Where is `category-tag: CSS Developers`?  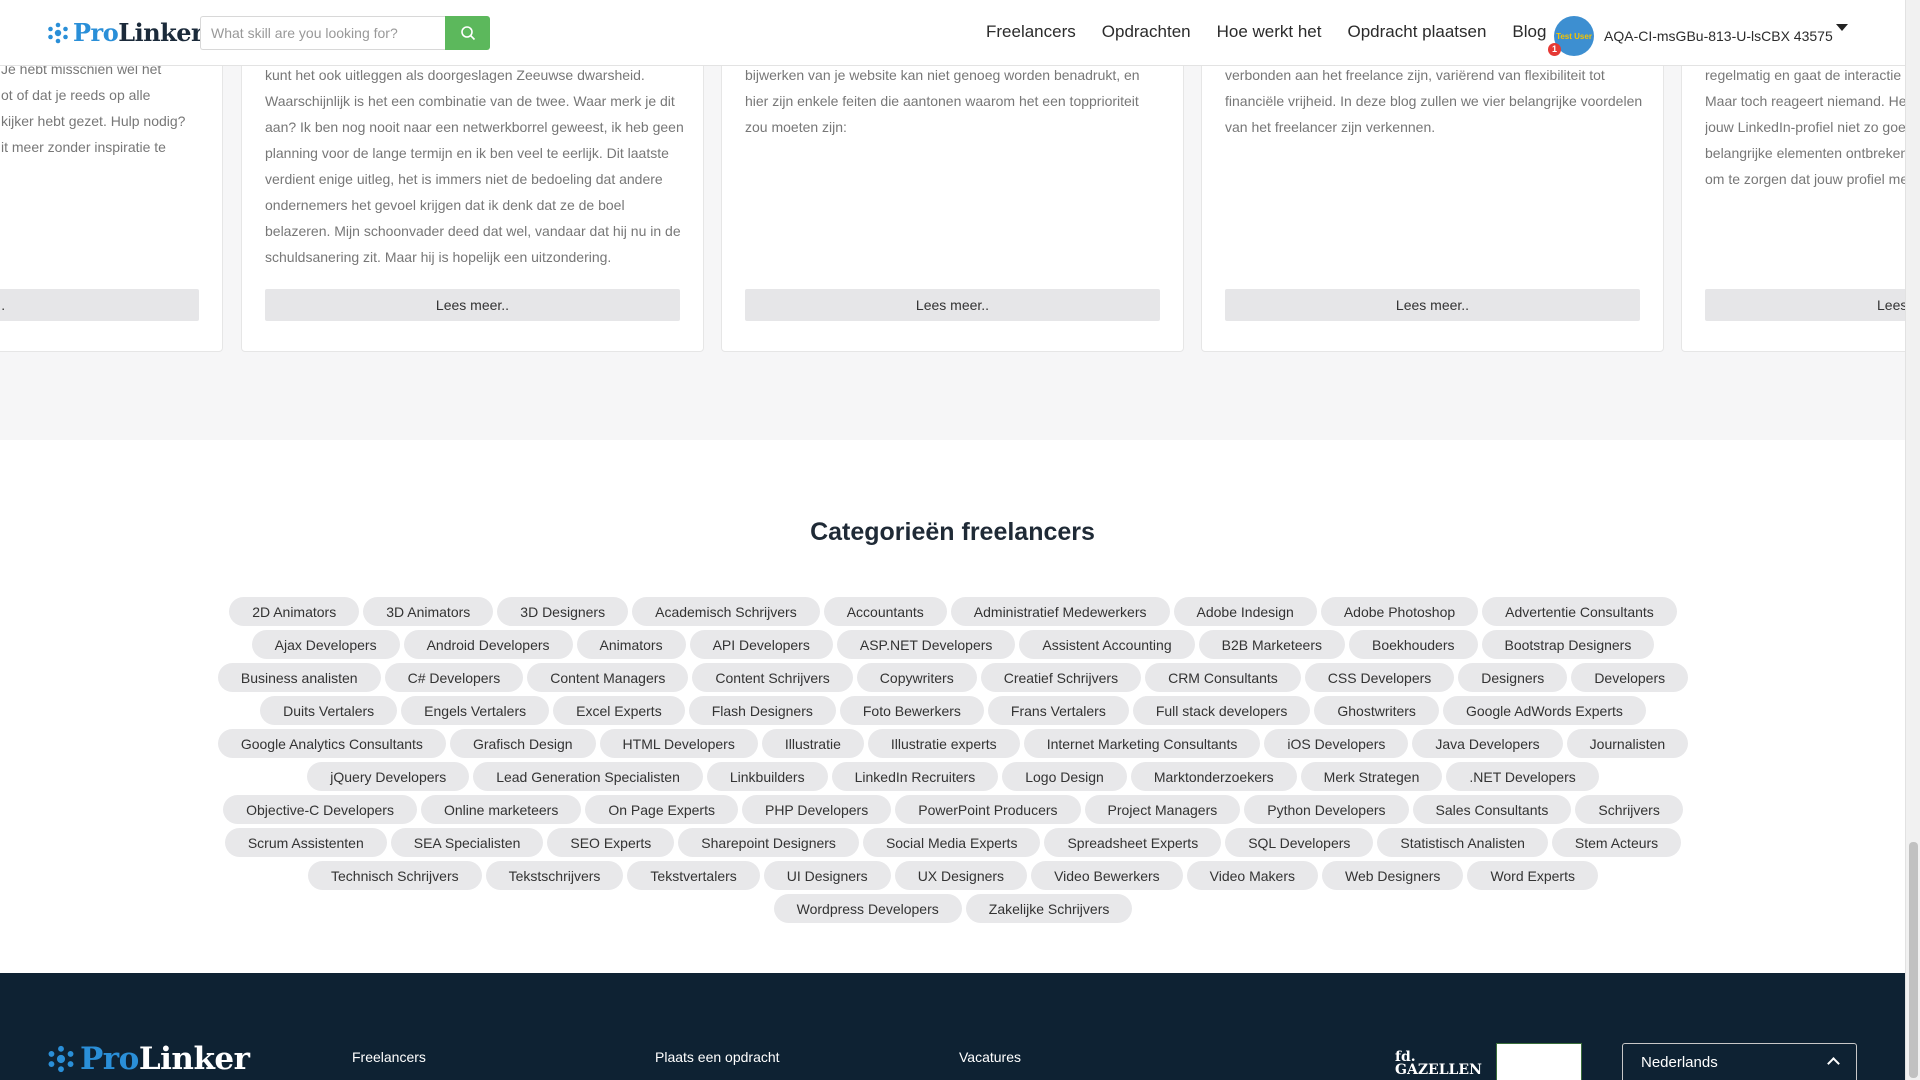
category-tag: CSS Developers is located at coordinates (1379, 677).